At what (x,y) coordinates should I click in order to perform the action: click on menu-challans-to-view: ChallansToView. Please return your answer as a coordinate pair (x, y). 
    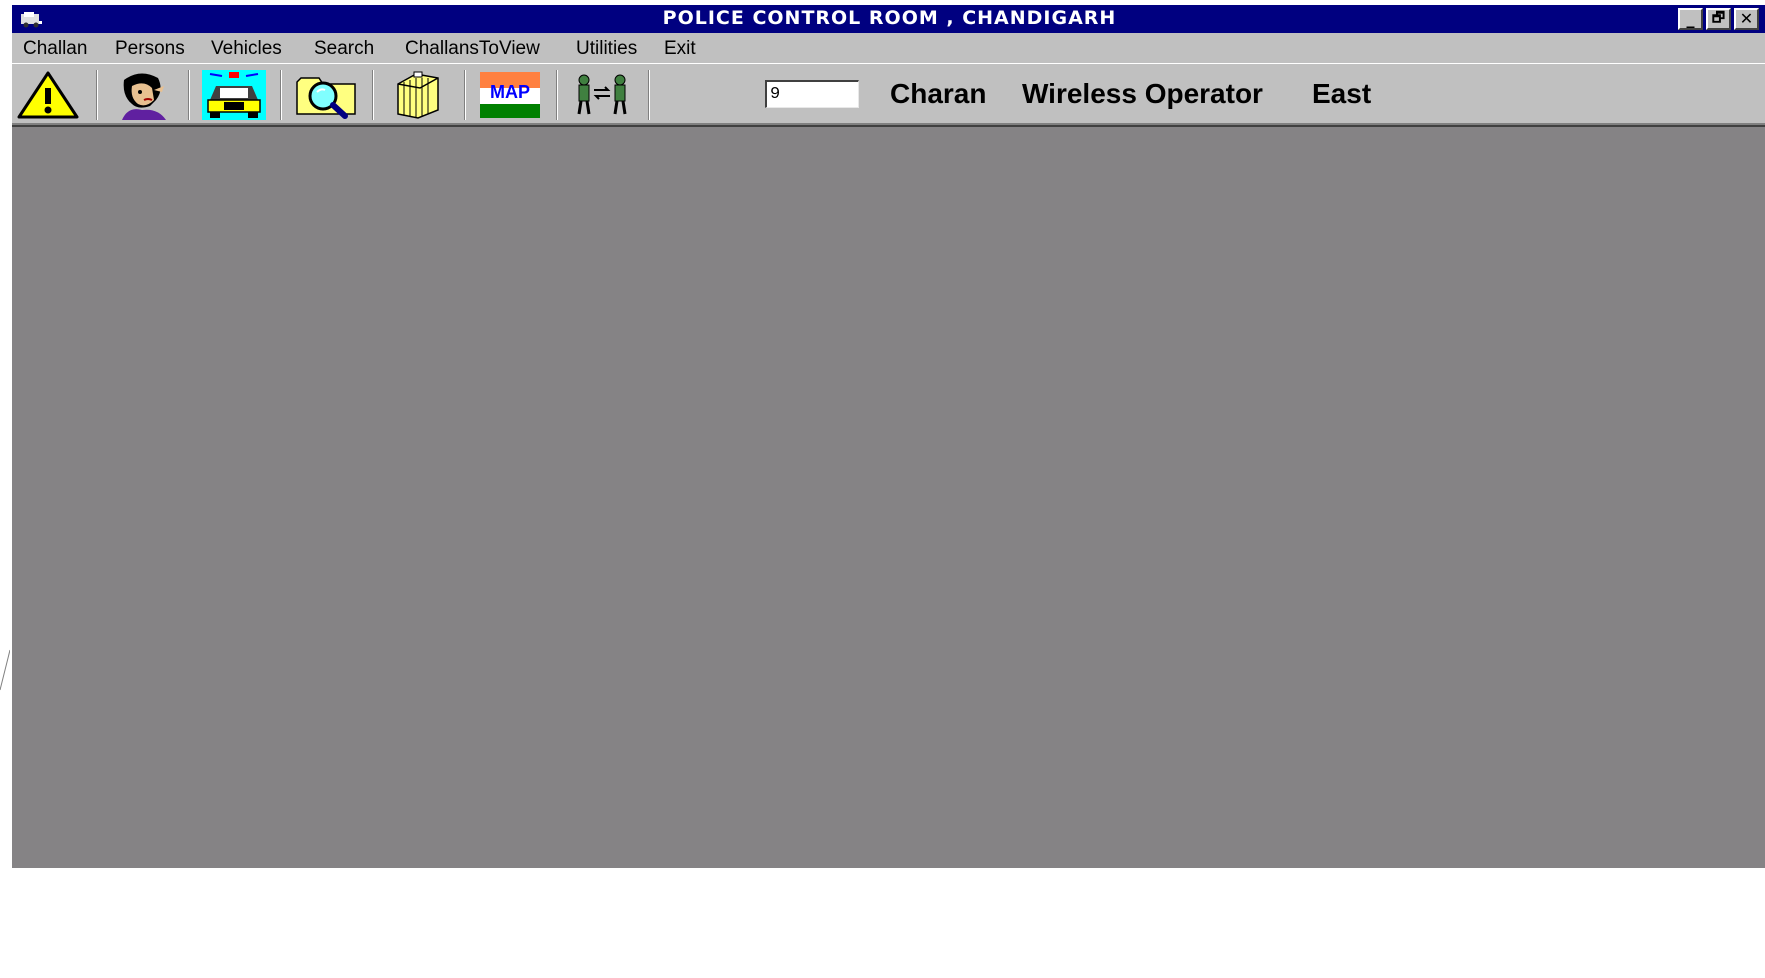
    Looking at the image, I should click on (472, 49).